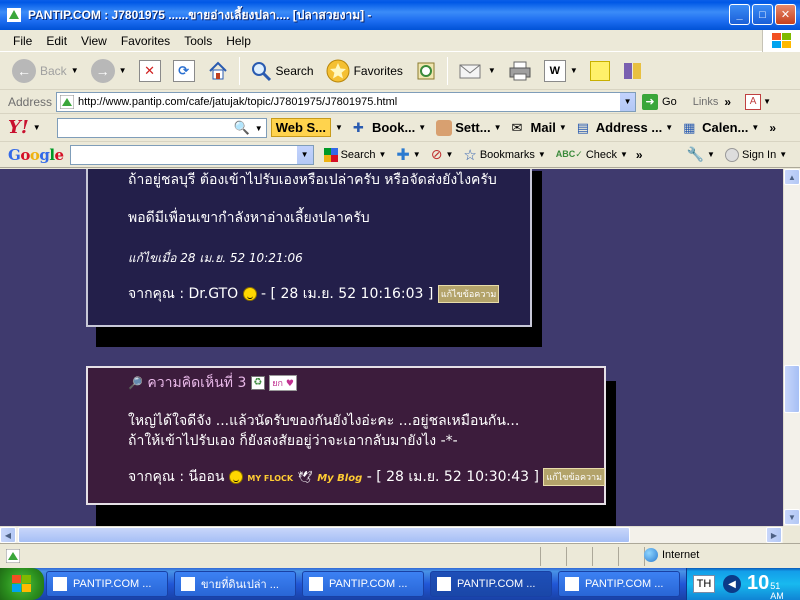 Image resolution: width=800 pixels, height=600 pixels. What do you see at coordinates (426, 71) in the screenshot?
I see `history-button` at bounding box center [426, 71].